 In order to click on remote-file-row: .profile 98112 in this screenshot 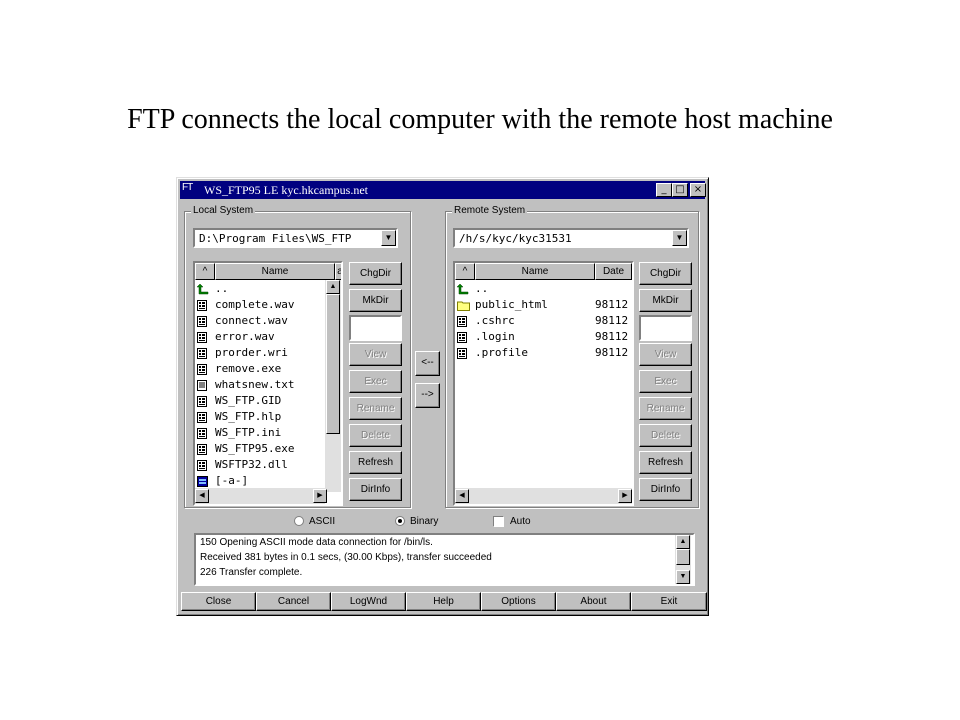, I will do `click(543, 353)`.